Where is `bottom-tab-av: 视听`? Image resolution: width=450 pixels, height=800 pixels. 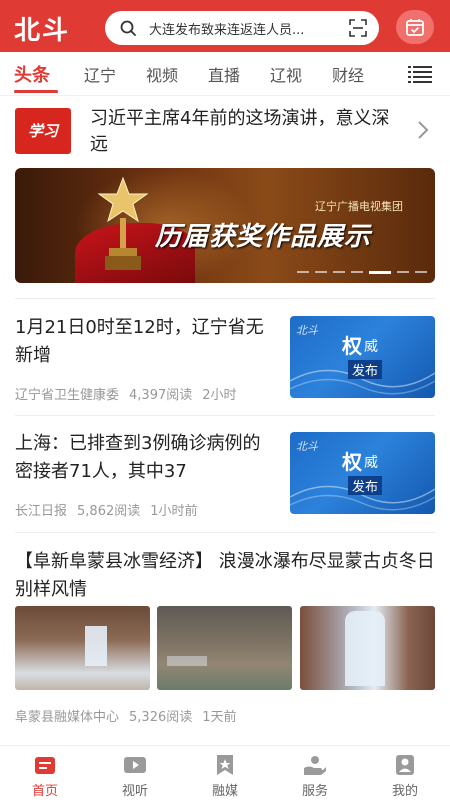 bottom-tab-av: 视听 is located at coordinates (135, 773).